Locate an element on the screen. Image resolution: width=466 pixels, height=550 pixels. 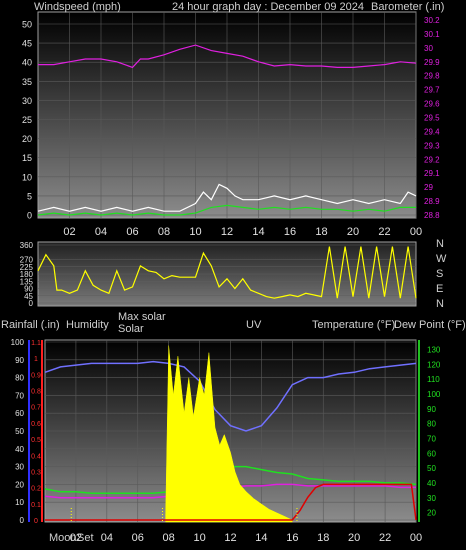
barometer-tick-label: 29.2 is located at coordinates (432, 159).